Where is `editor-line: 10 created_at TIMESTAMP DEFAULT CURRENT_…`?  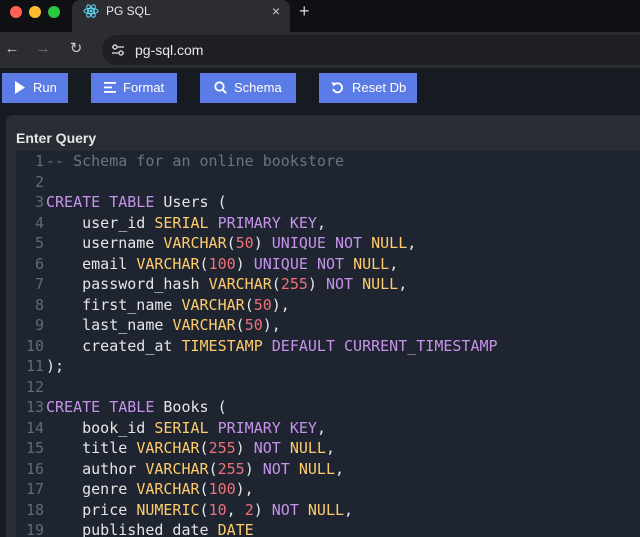 editor-line: 10 created_at TIMESTAMP DEFAULT CURRENT_… is located at coordinates (328, 346).